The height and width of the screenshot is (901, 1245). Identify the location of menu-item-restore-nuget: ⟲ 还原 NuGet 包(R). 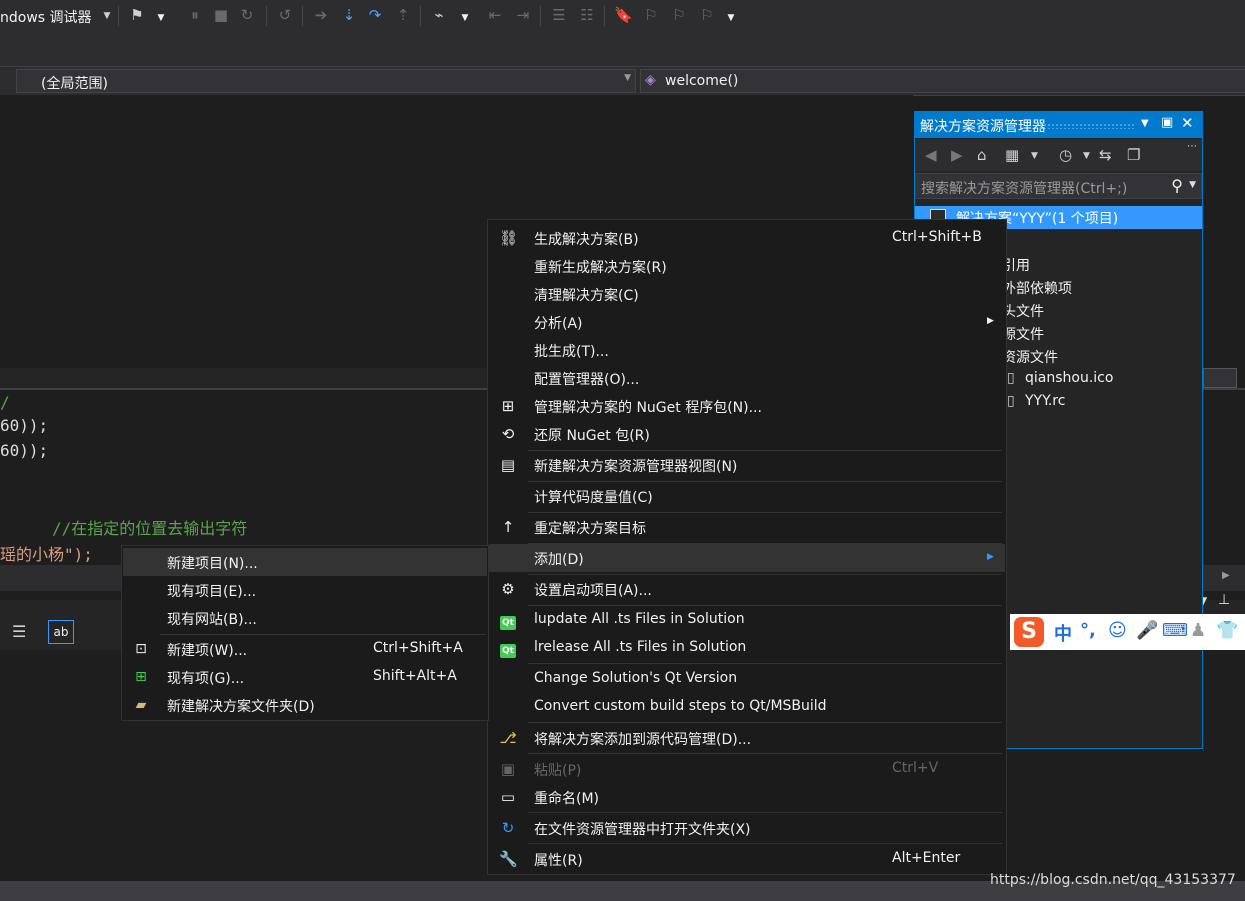
(747, 434).